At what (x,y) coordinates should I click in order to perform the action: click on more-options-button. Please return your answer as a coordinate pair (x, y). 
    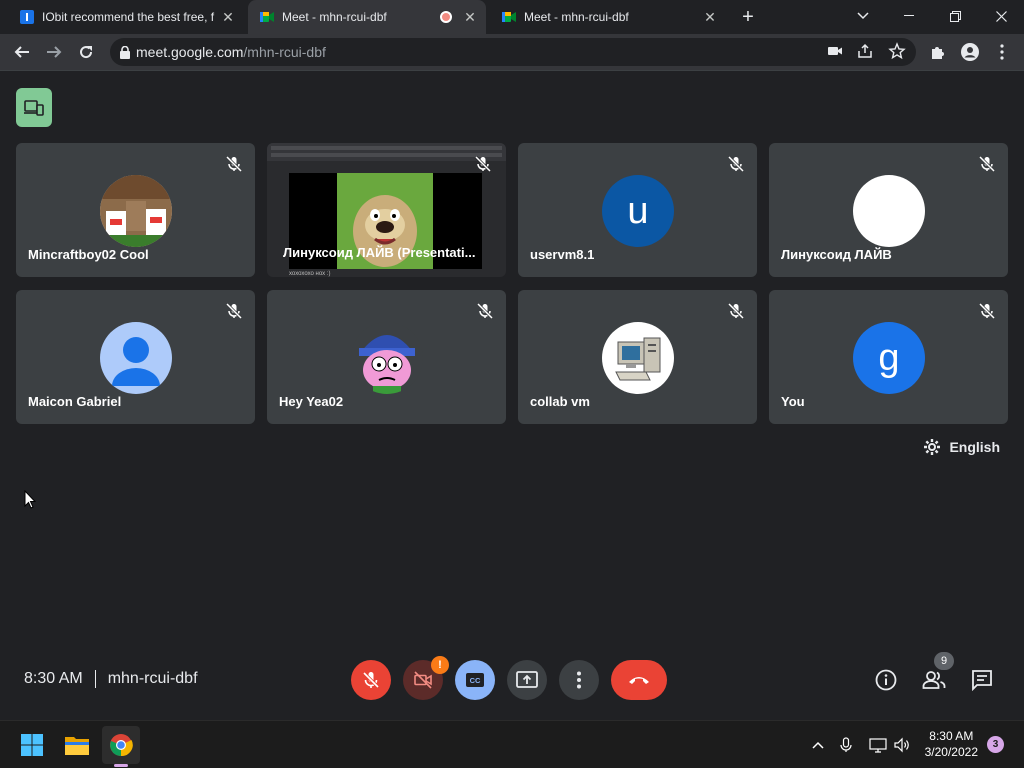
    Looking at the image, I should click on (579, 680).